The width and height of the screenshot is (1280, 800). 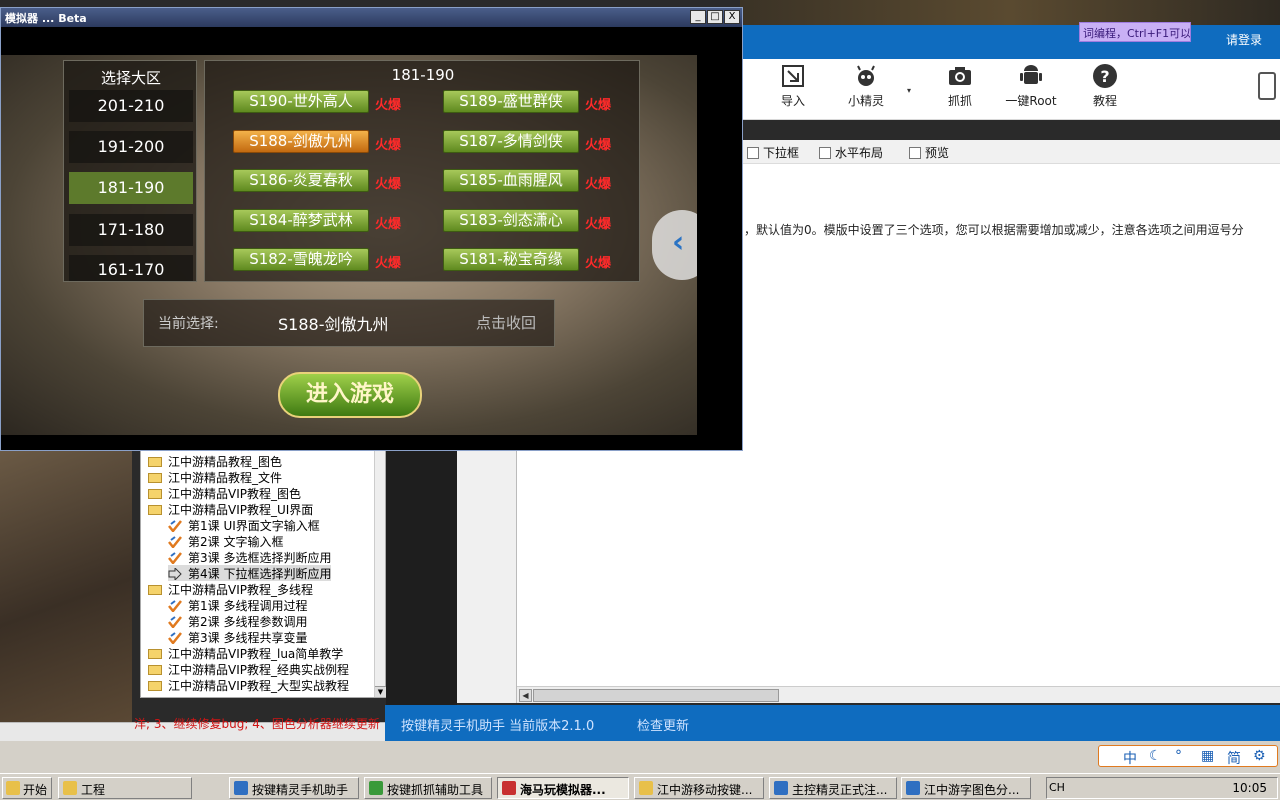 What do you see at coordinates (428, 788) in the screenshot?
I see `taskbar-button: 按键抓抓辅助工具` at bounding box center [428, 788].